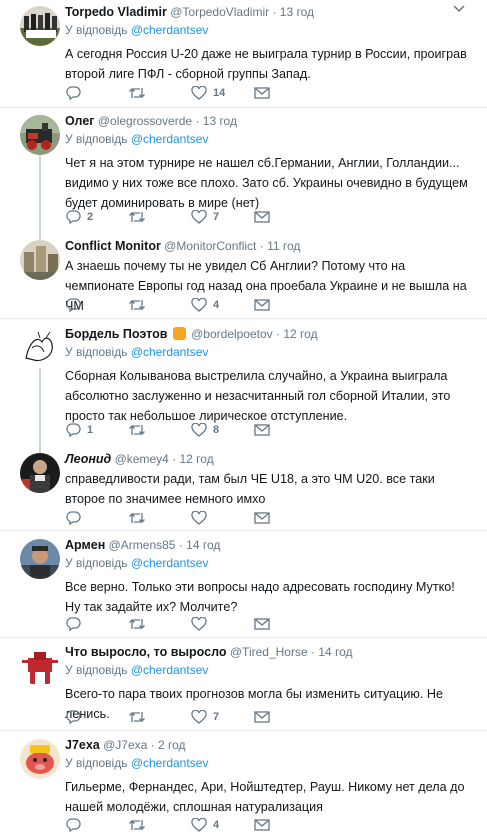 The width and height of the screenshot is (487, 837). I want to click on author-handle: @olegrossoverde, so click(145, 121).